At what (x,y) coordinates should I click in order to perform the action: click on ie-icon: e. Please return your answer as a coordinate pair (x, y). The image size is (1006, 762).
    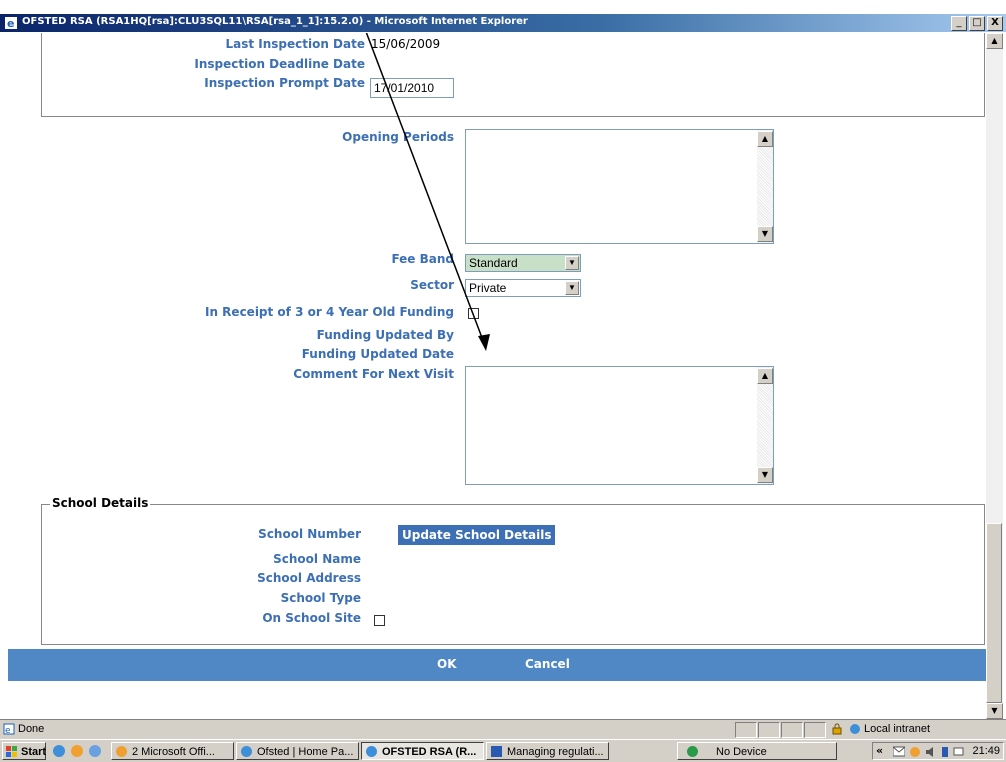
    Looking at the image, I should click on (11, 23).